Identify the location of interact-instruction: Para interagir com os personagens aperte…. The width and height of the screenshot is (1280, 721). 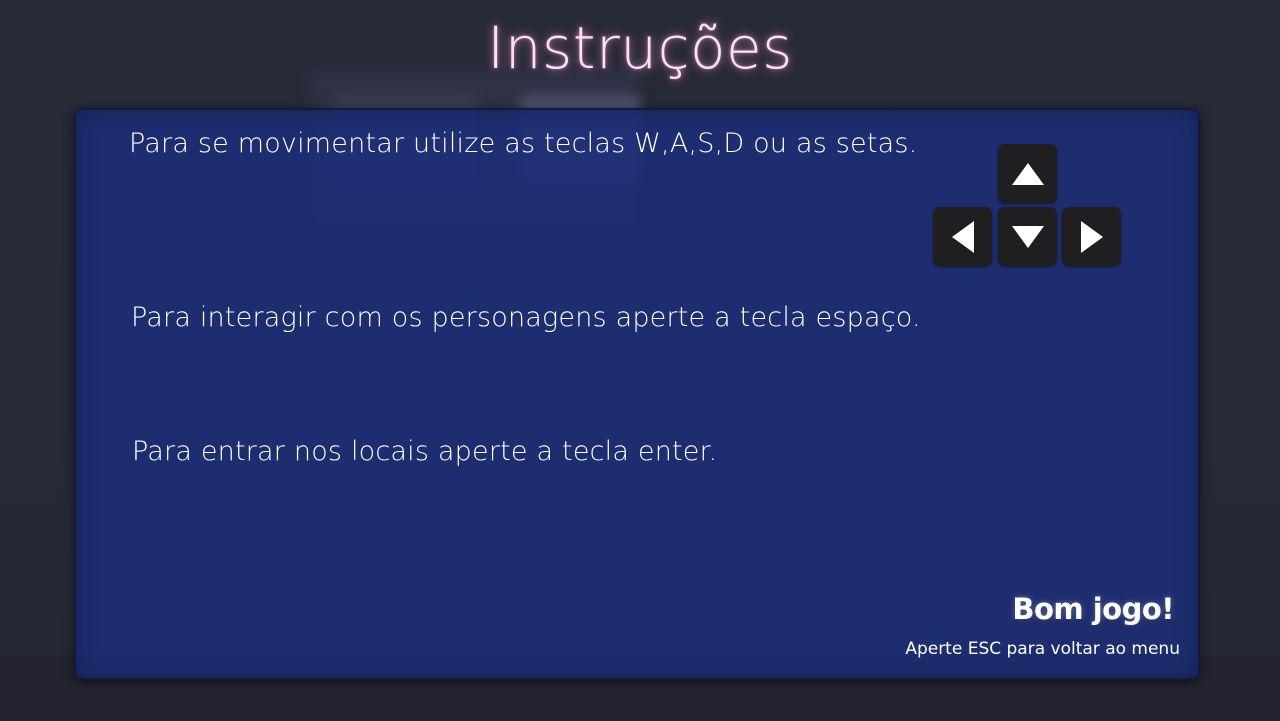
(526, 317).